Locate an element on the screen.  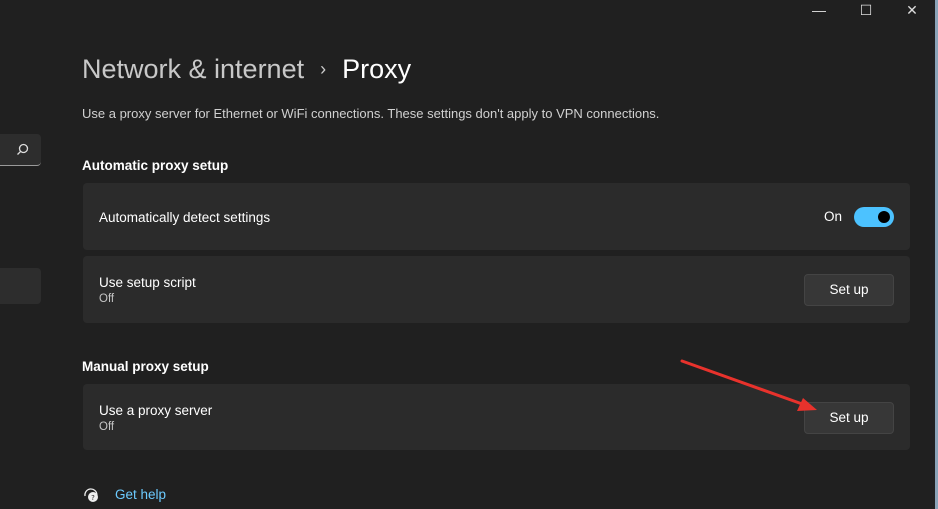
annotation-arrow-icon is located at coordinates (748, 385).